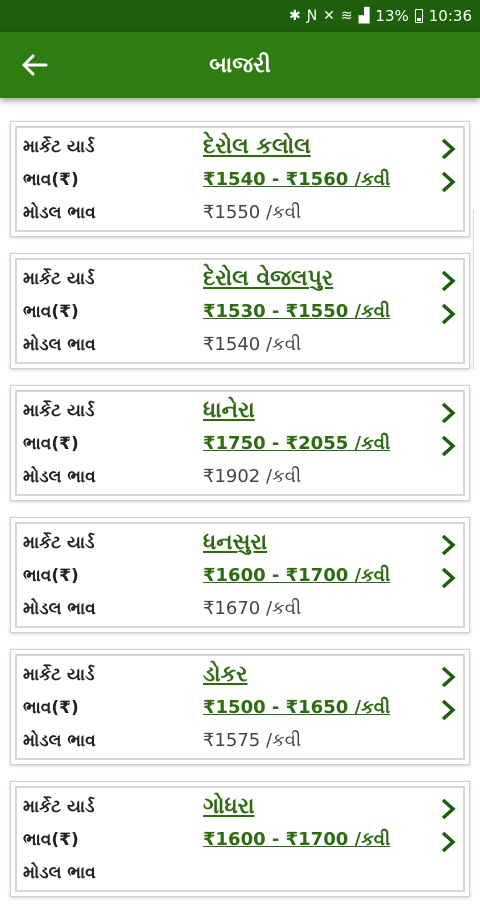 The width and height of the screenshot is (480, 913). Describe the element at coordinates (296, 311) in the screenshot. I see `price-range-link: ₹1530 - ₹1550 /કવી` at that location.